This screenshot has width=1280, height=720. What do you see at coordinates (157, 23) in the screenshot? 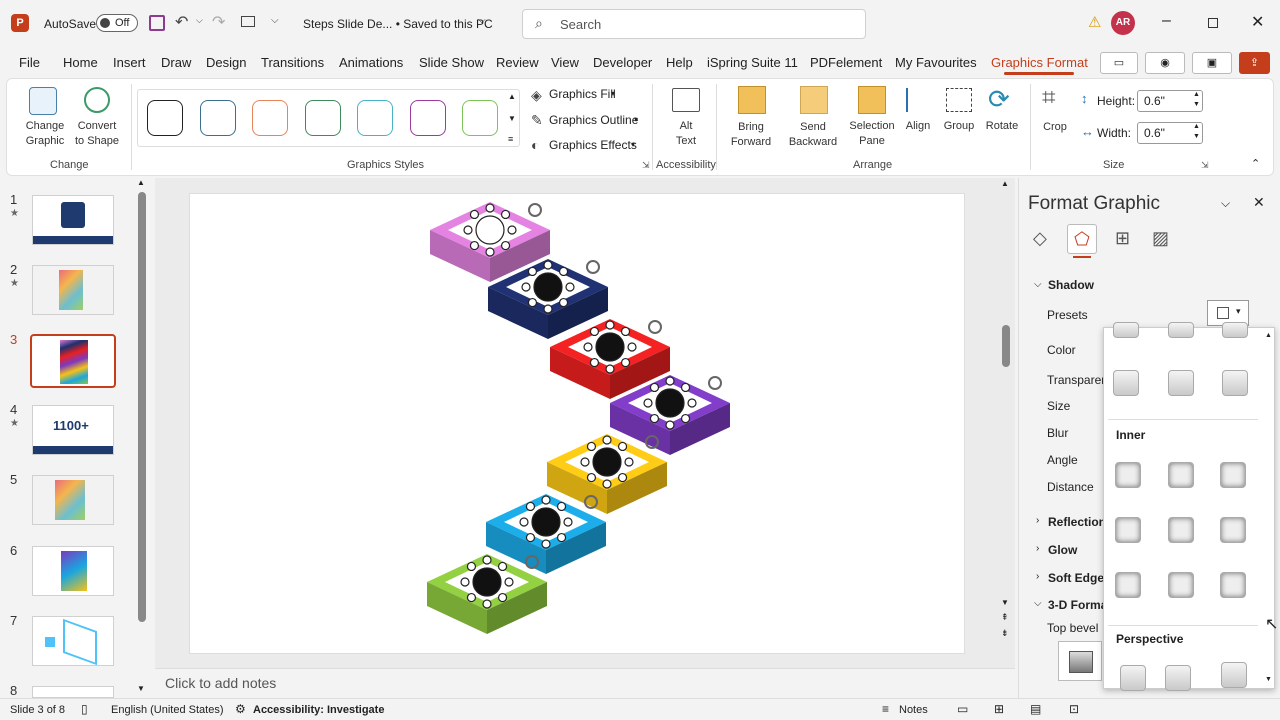
I see `save-icon` at bounding box center [157, 23].